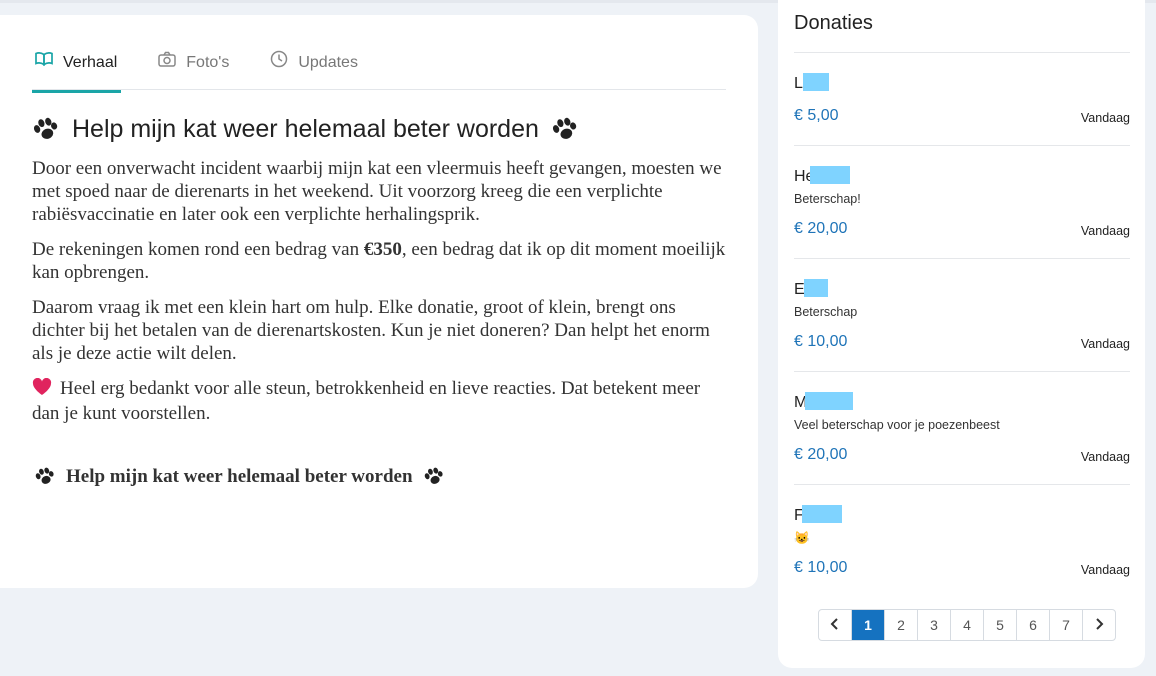 The height and width of the screenshot is (676, 1156). What do you see at coordinates (897, 425) in the screenshot?
I see `donation-message: Veel beterschap voor je poezenbeest` at bounding box center [897, 425].